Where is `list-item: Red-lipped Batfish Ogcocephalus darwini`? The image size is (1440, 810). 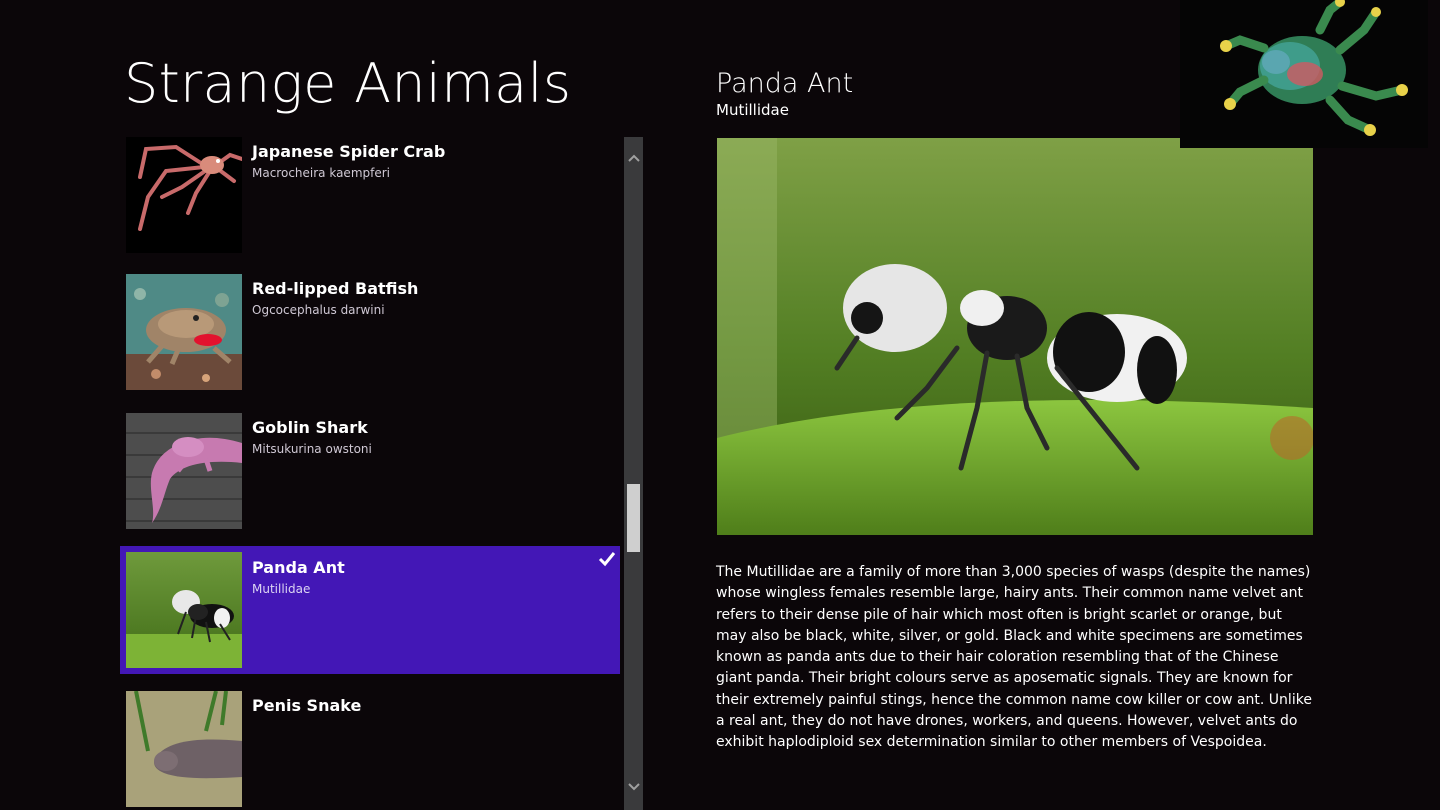 list-item: Red-lipped Batfish Ogcocephalus darwini is located at coordinates (370, 338).